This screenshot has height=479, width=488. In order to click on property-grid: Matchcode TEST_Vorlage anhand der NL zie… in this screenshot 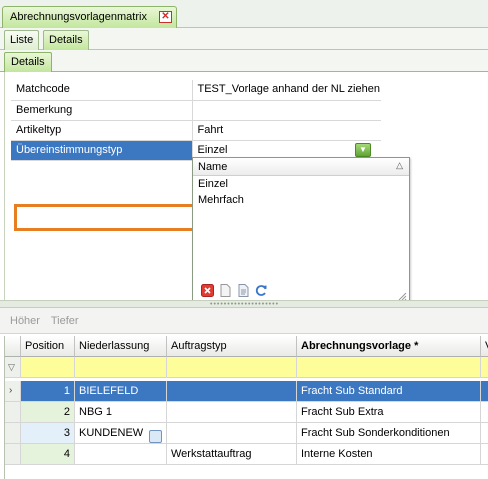, I will do `click(196, 120)`.